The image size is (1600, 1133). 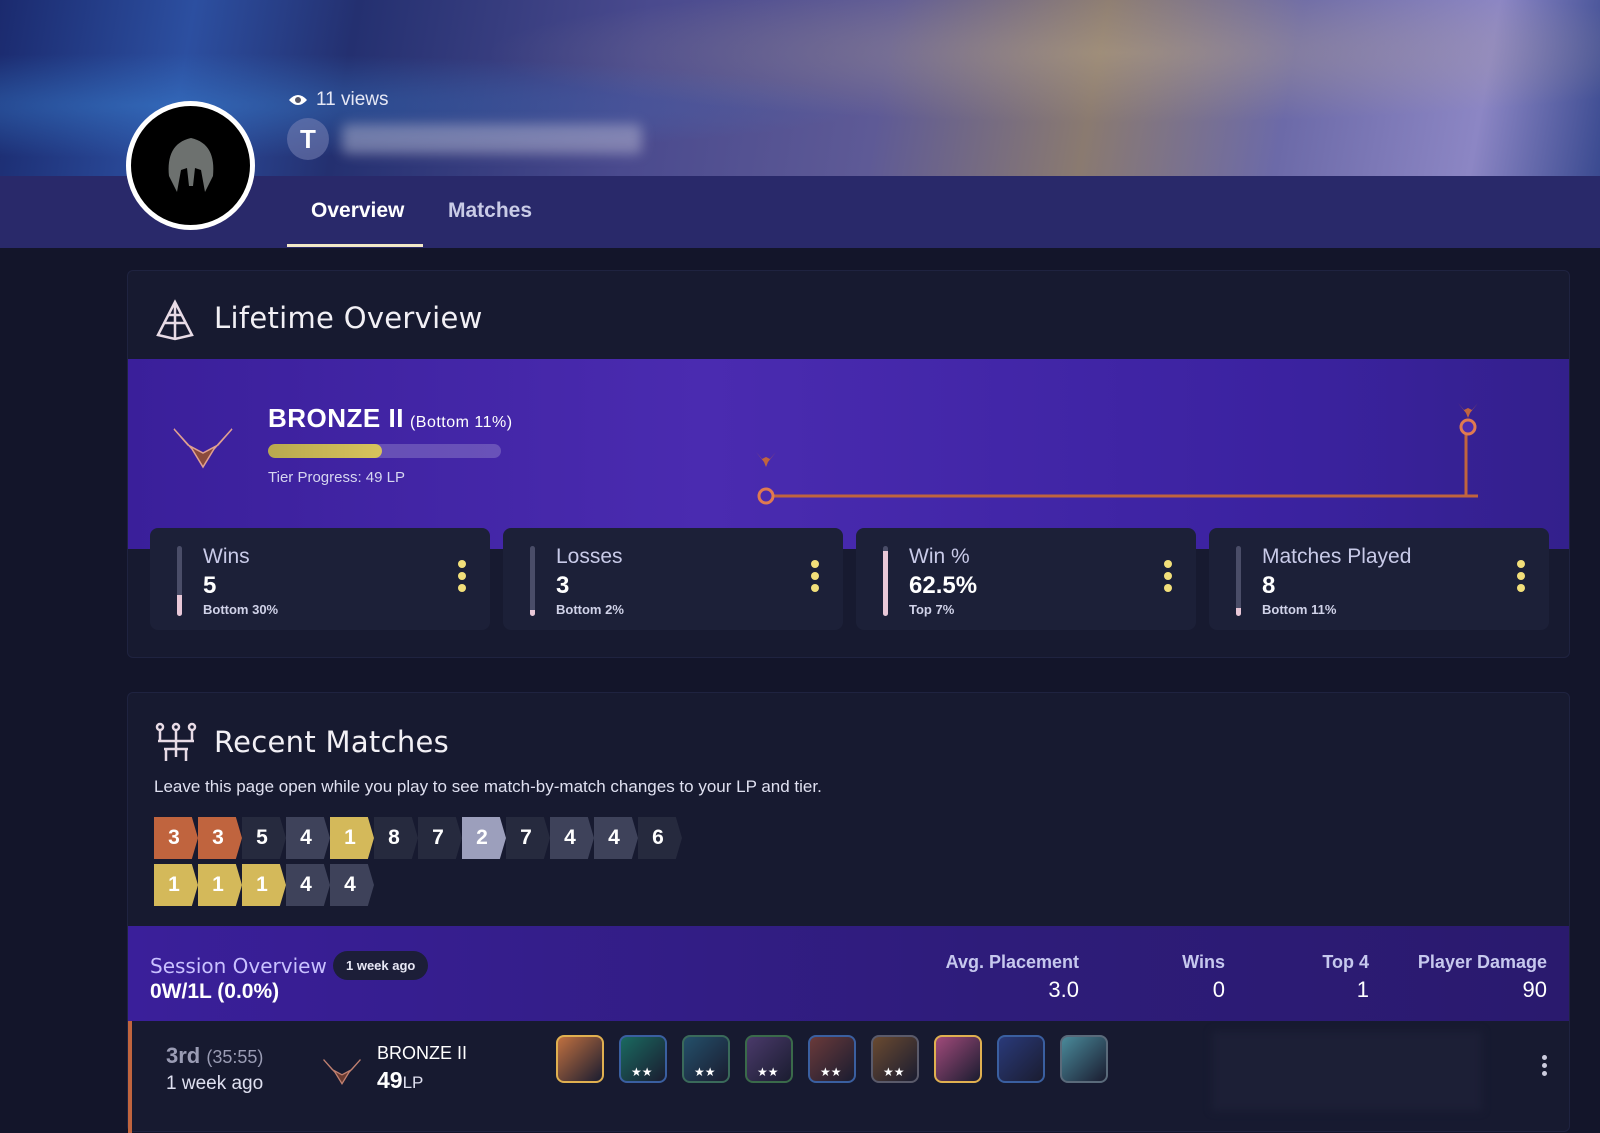 What do you see at coordinates (1347, 1071) in the screenshot?
I see `redacted-traits` at bounding box center [1347, 1071].